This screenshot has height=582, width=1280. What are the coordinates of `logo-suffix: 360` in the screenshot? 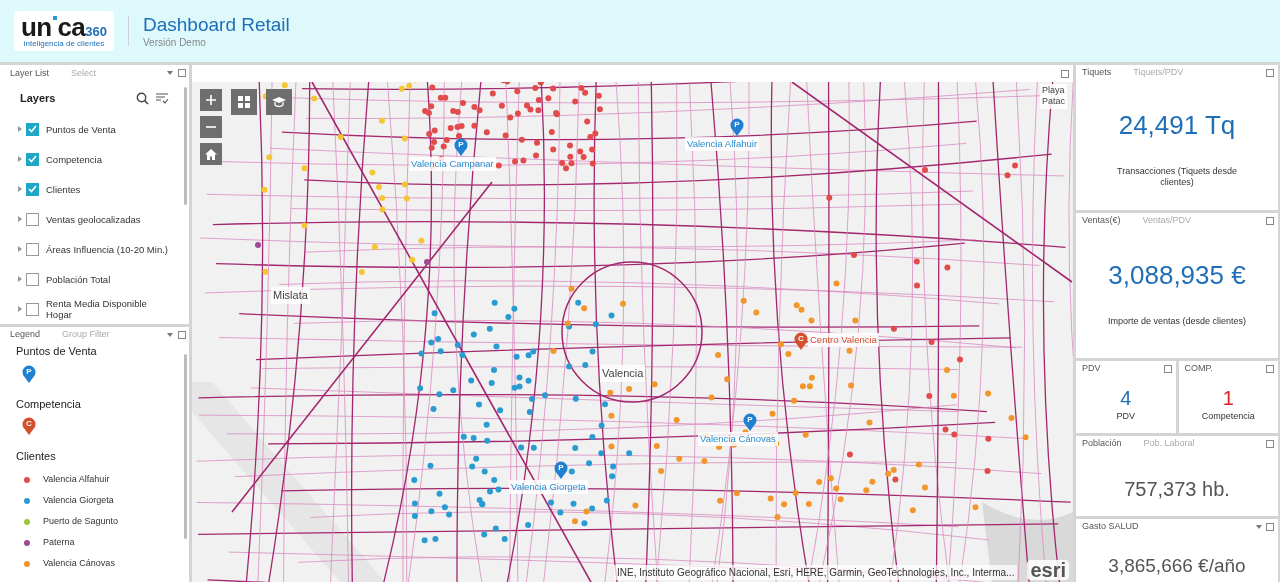 It's located at (96, 31).